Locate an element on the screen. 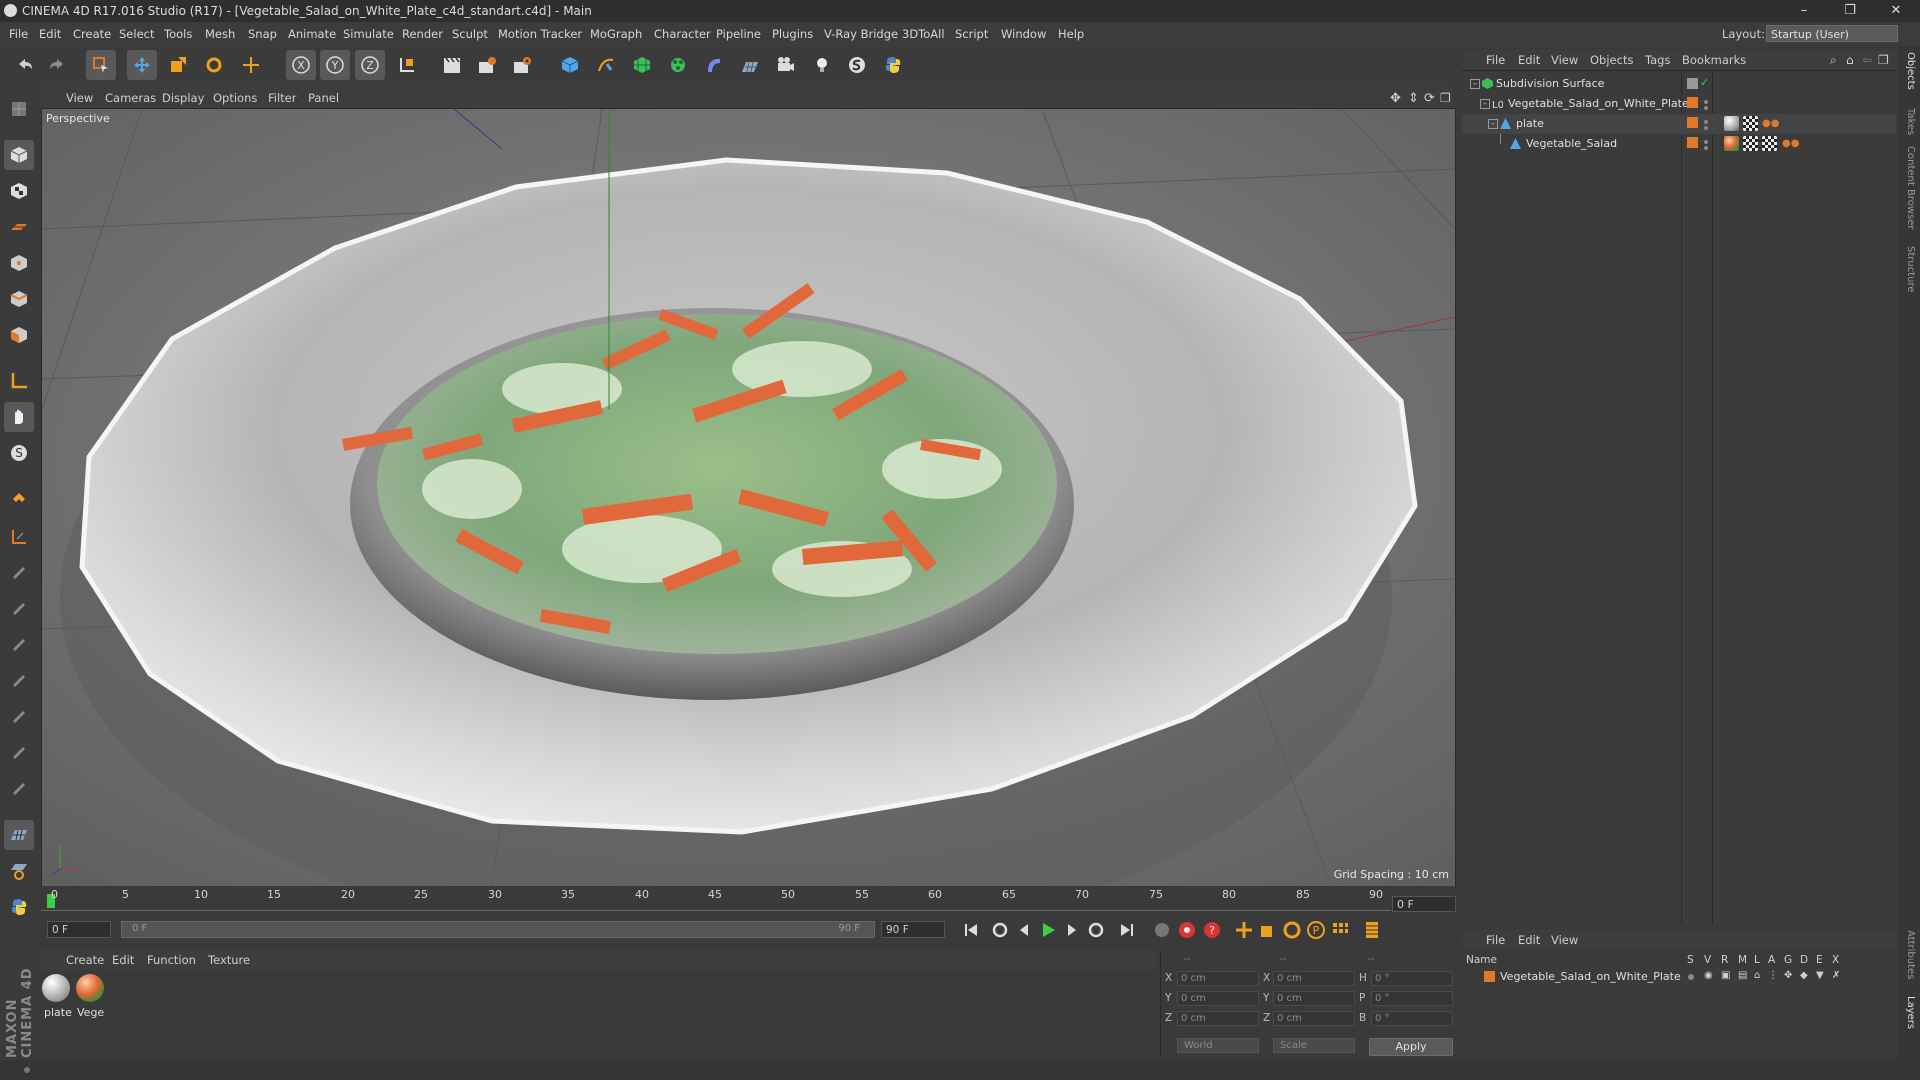  layer-solo-icon is located at coordinates (1691, 977).